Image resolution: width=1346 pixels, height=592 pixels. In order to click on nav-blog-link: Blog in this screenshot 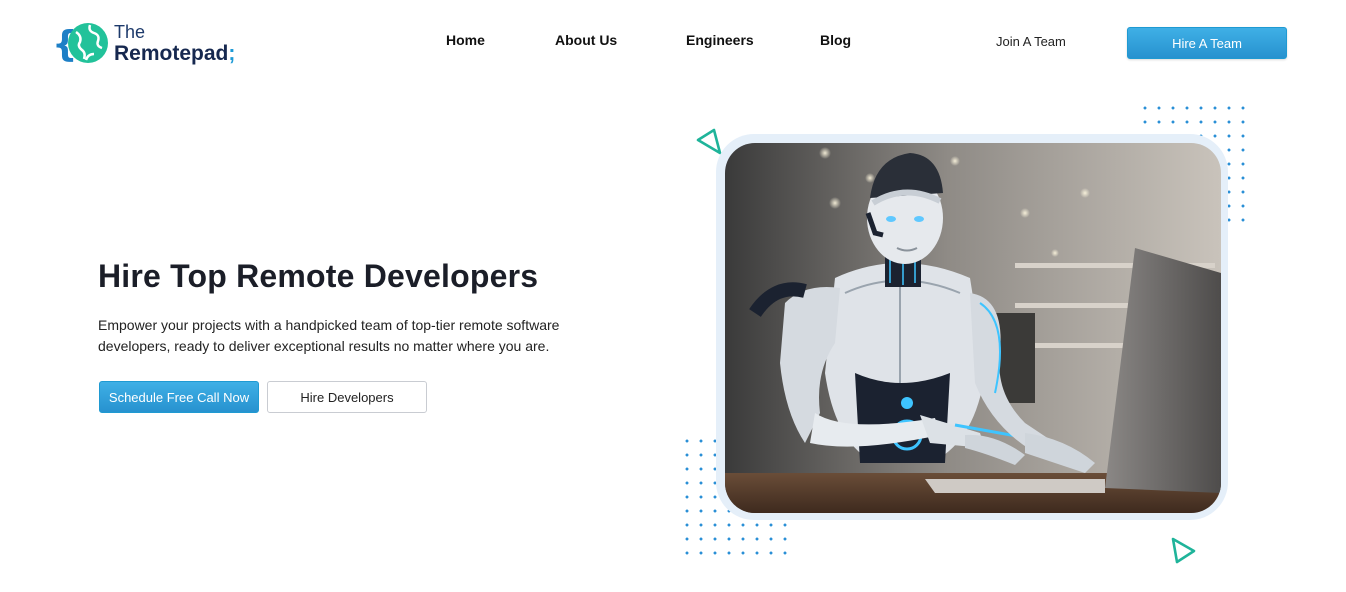, I will do `click(835, 40)`.